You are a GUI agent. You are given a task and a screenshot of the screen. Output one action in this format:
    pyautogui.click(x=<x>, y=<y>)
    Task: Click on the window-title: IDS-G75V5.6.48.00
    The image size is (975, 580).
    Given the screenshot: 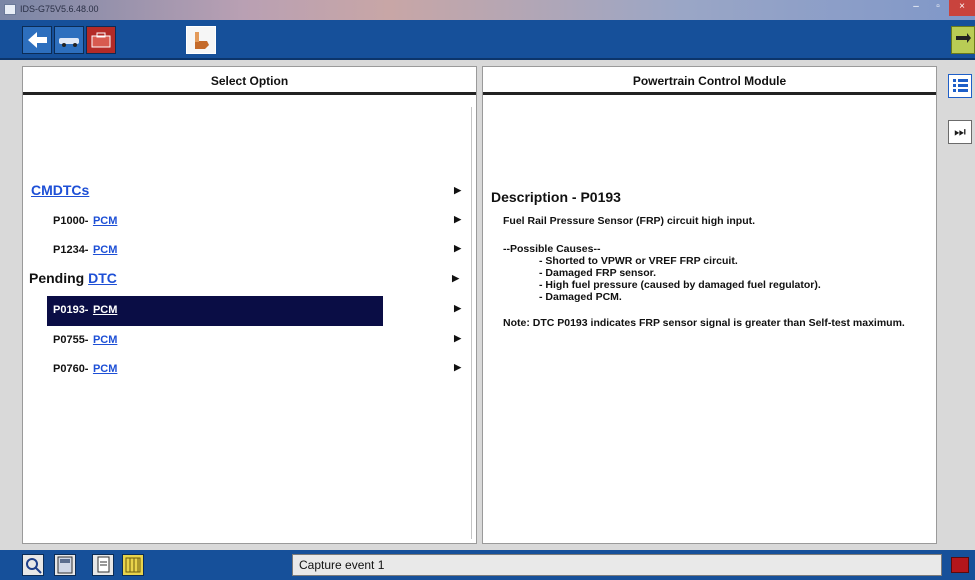 What is the action you would take?
    pyautogui.click(x=59, y=9)
    